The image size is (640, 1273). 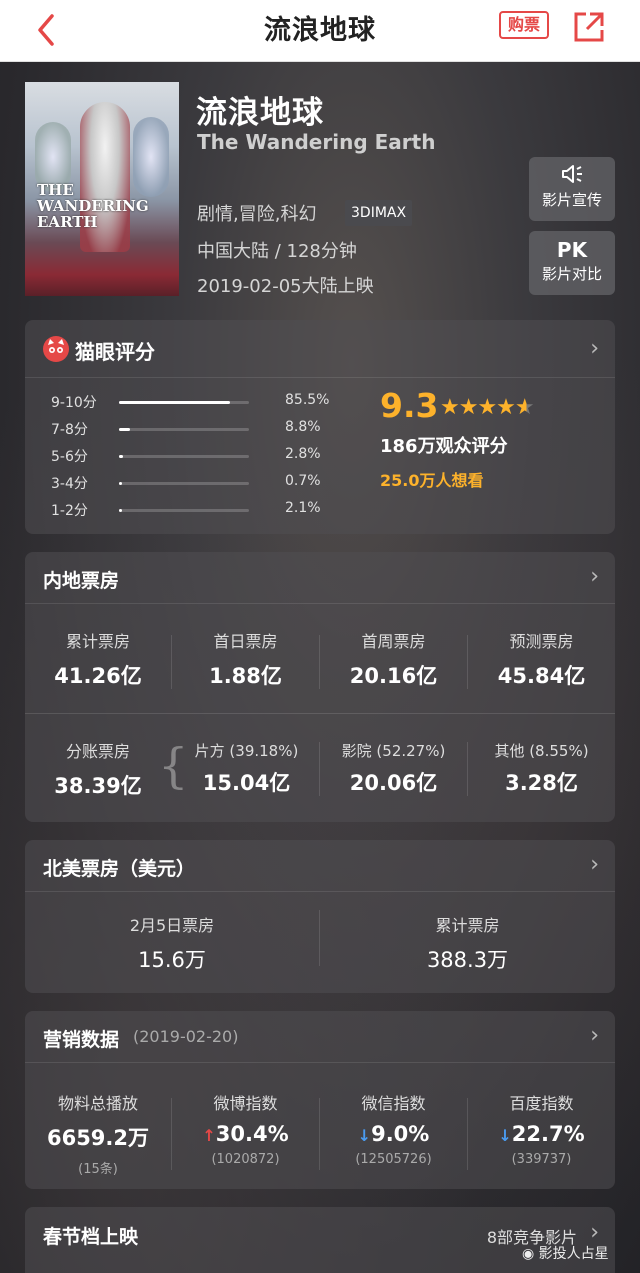 What do you see at coordinates (69, 430) in the screenshot?
I see `rating-range-label: 7-8分` at bounding box center [69, 430].